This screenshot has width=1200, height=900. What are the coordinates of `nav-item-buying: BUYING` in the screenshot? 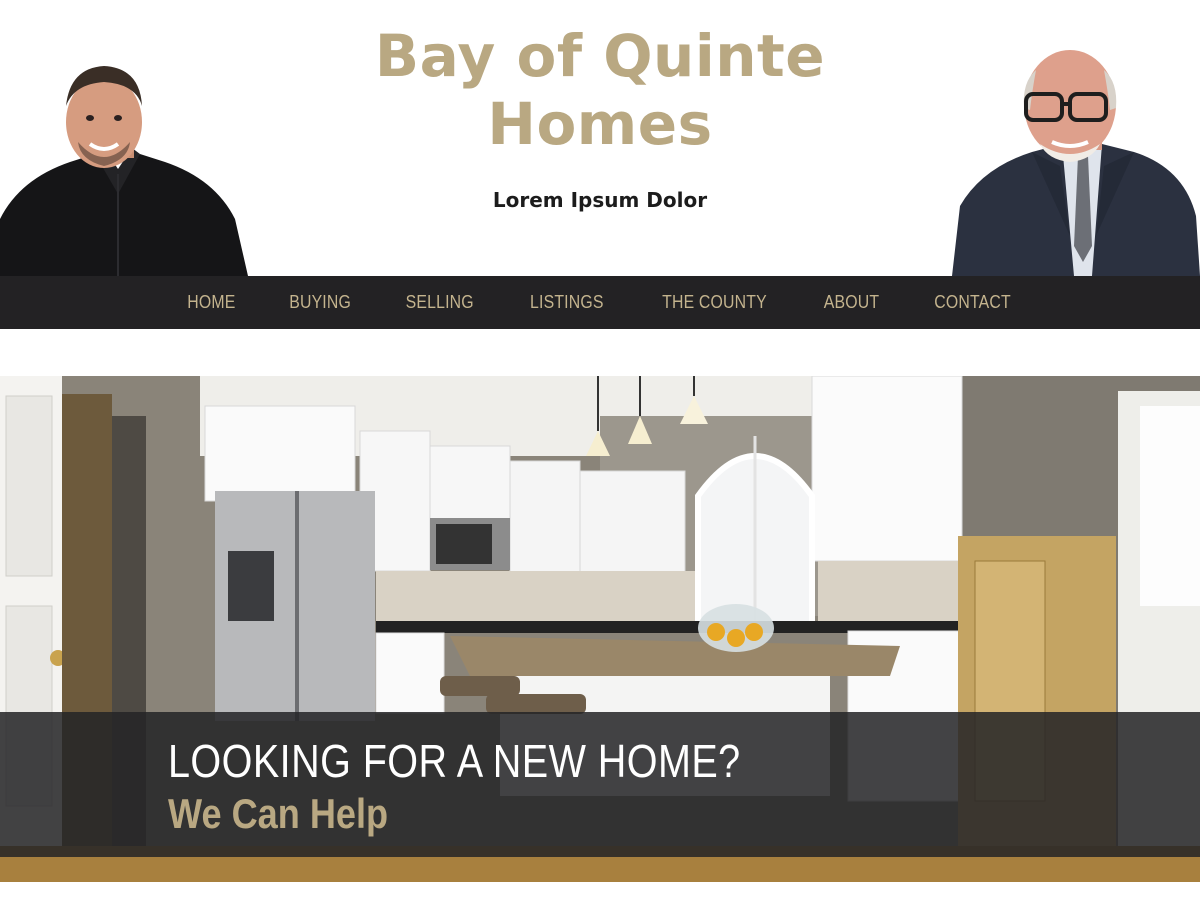 It's located at (320, 302).